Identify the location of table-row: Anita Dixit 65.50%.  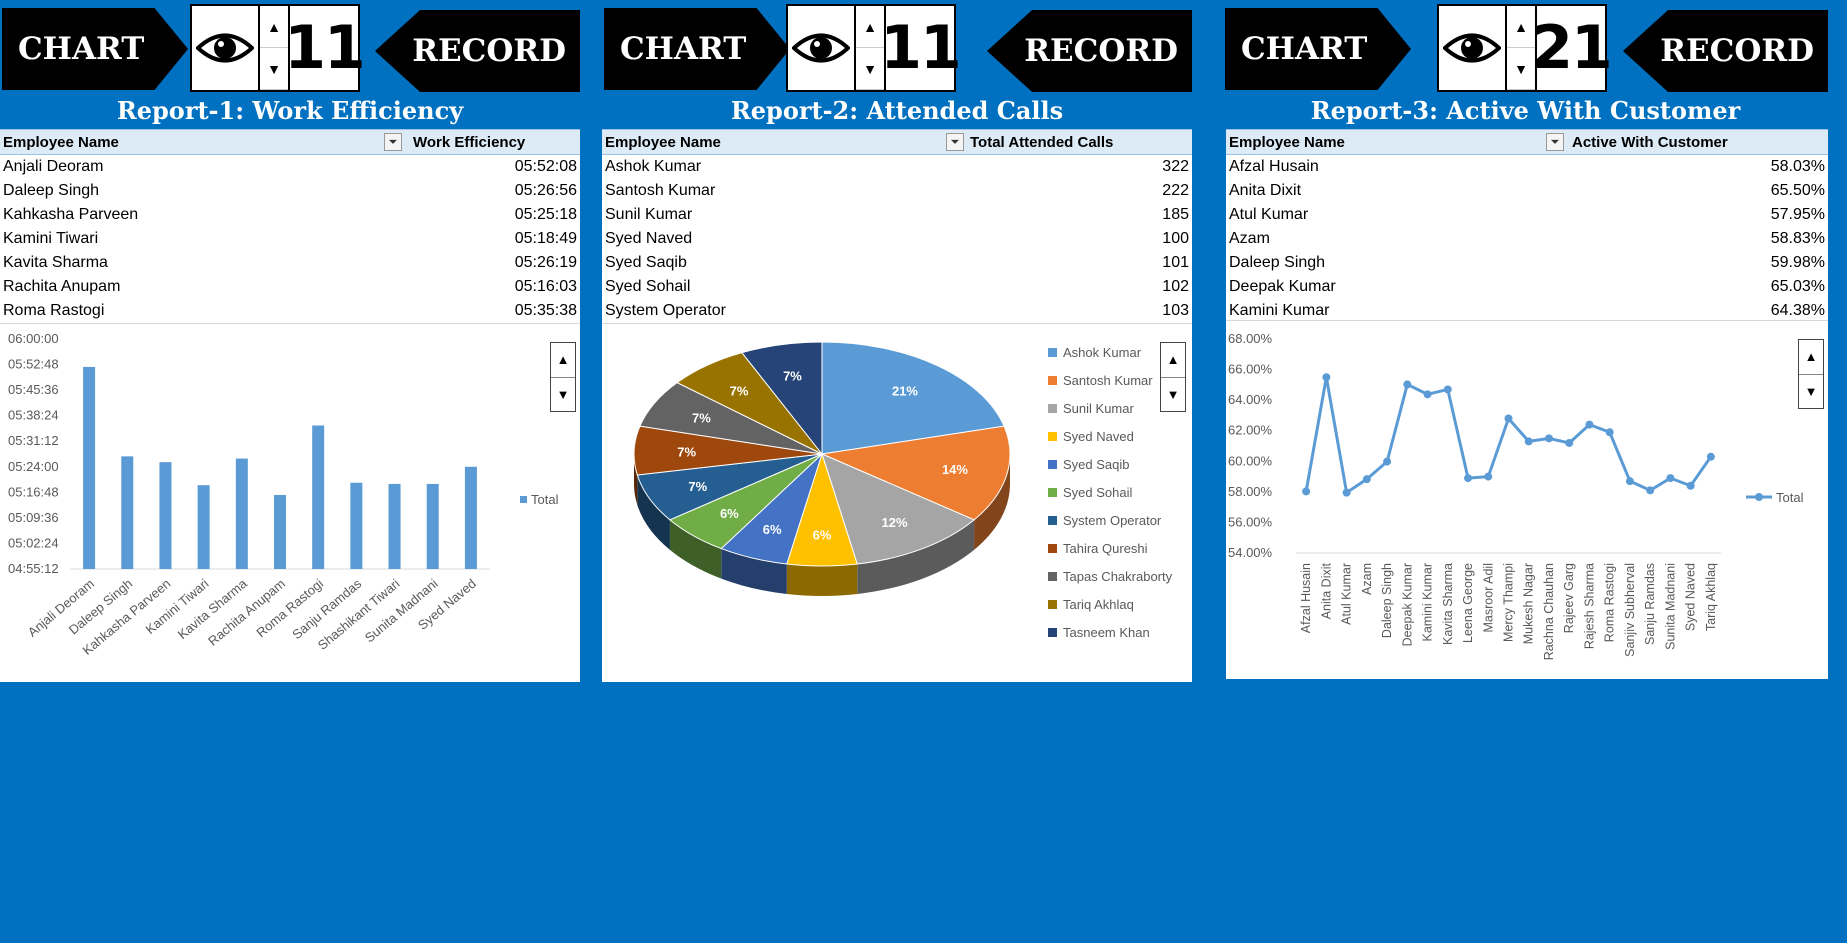
(1527, 191).